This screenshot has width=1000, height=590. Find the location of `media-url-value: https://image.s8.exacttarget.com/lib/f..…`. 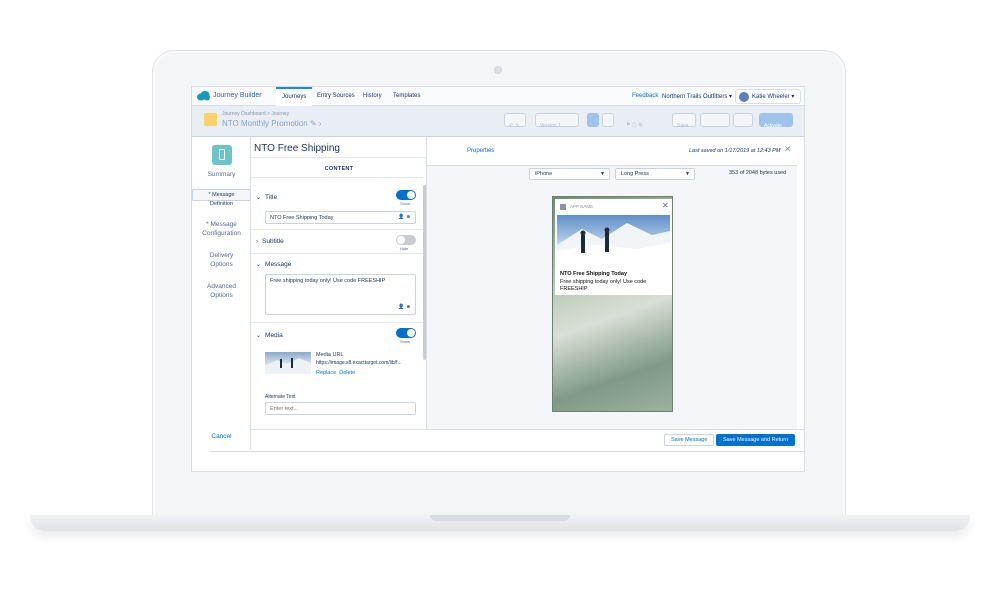

media-url-value: https://image.s8.exacttarget.com/lib/f..… is located at coordinates (359, 363).